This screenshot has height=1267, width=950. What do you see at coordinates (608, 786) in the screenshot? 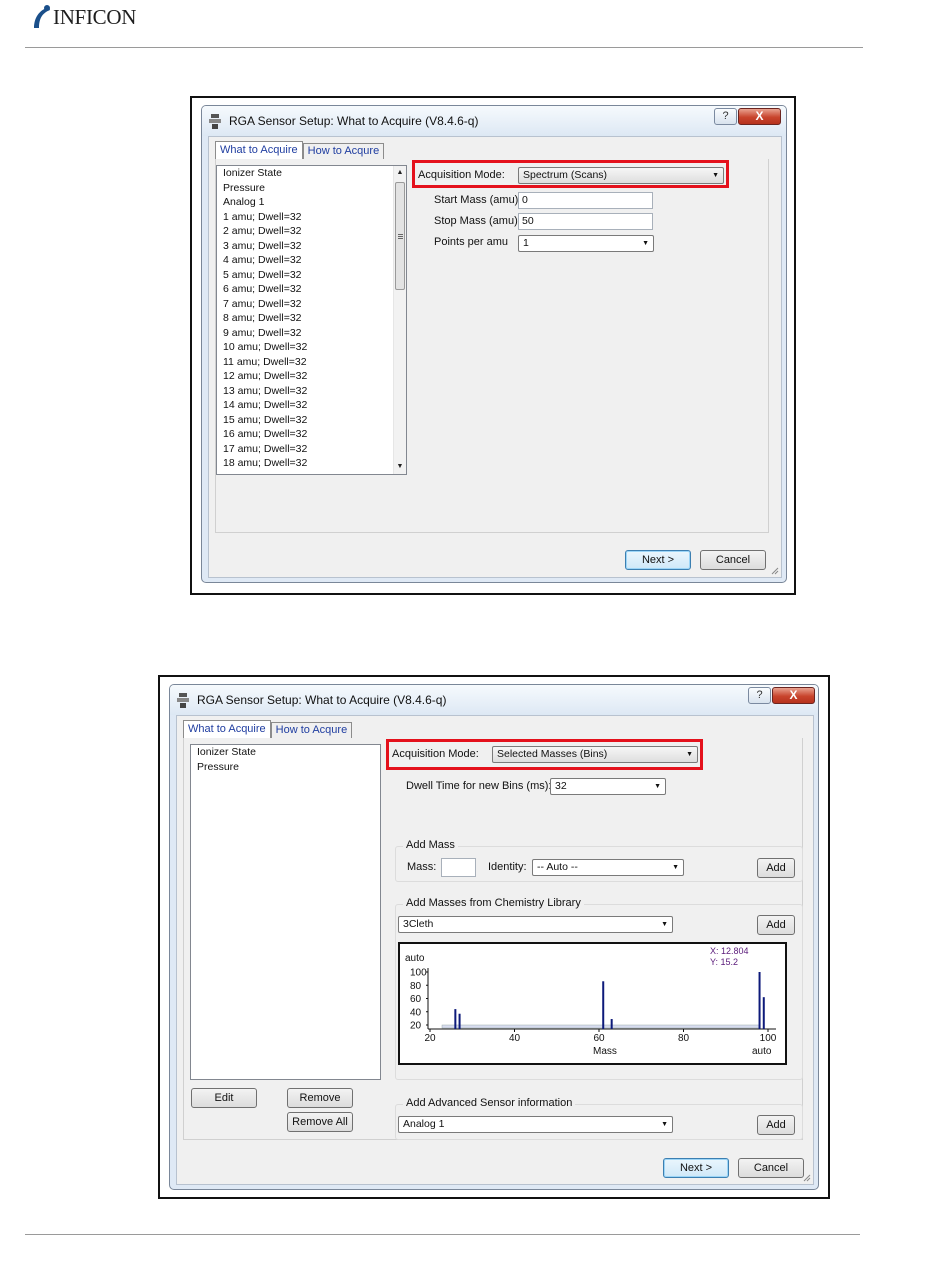
I see `dwell-time-select: 32 ▼` at bounding box center [608, 786].